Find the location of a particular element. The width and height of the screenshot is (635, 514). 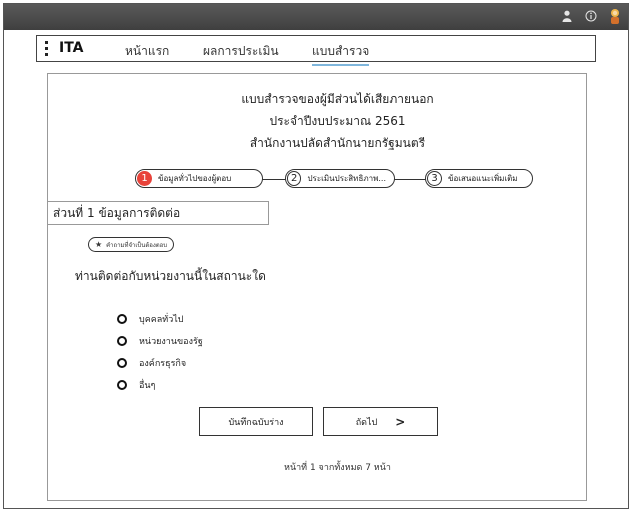

option-label: องค์กรธุรกิจ is located at coordinates (162, 363).